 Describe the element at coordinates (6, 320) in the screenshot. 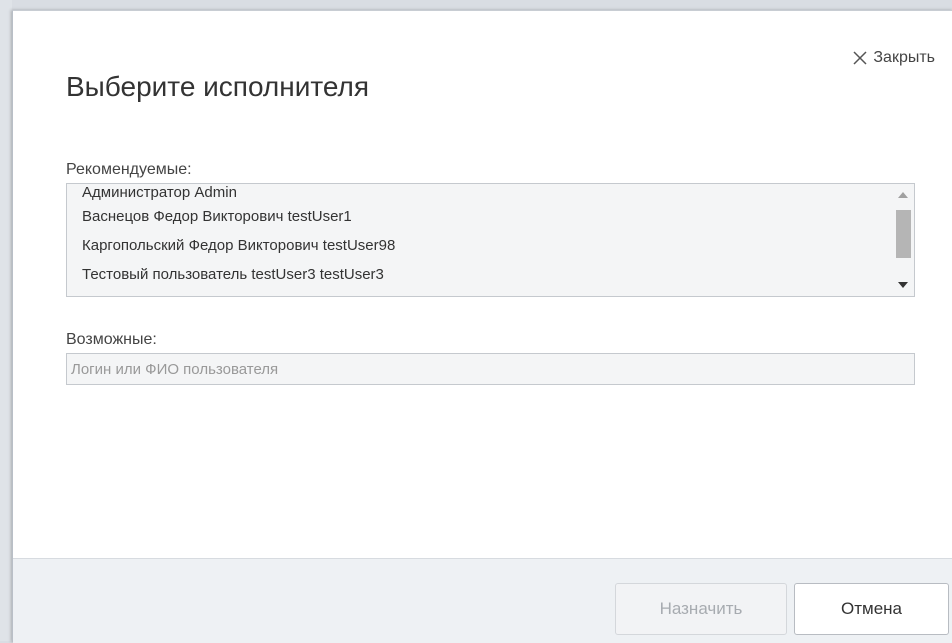

I see `backdrop` at that location.